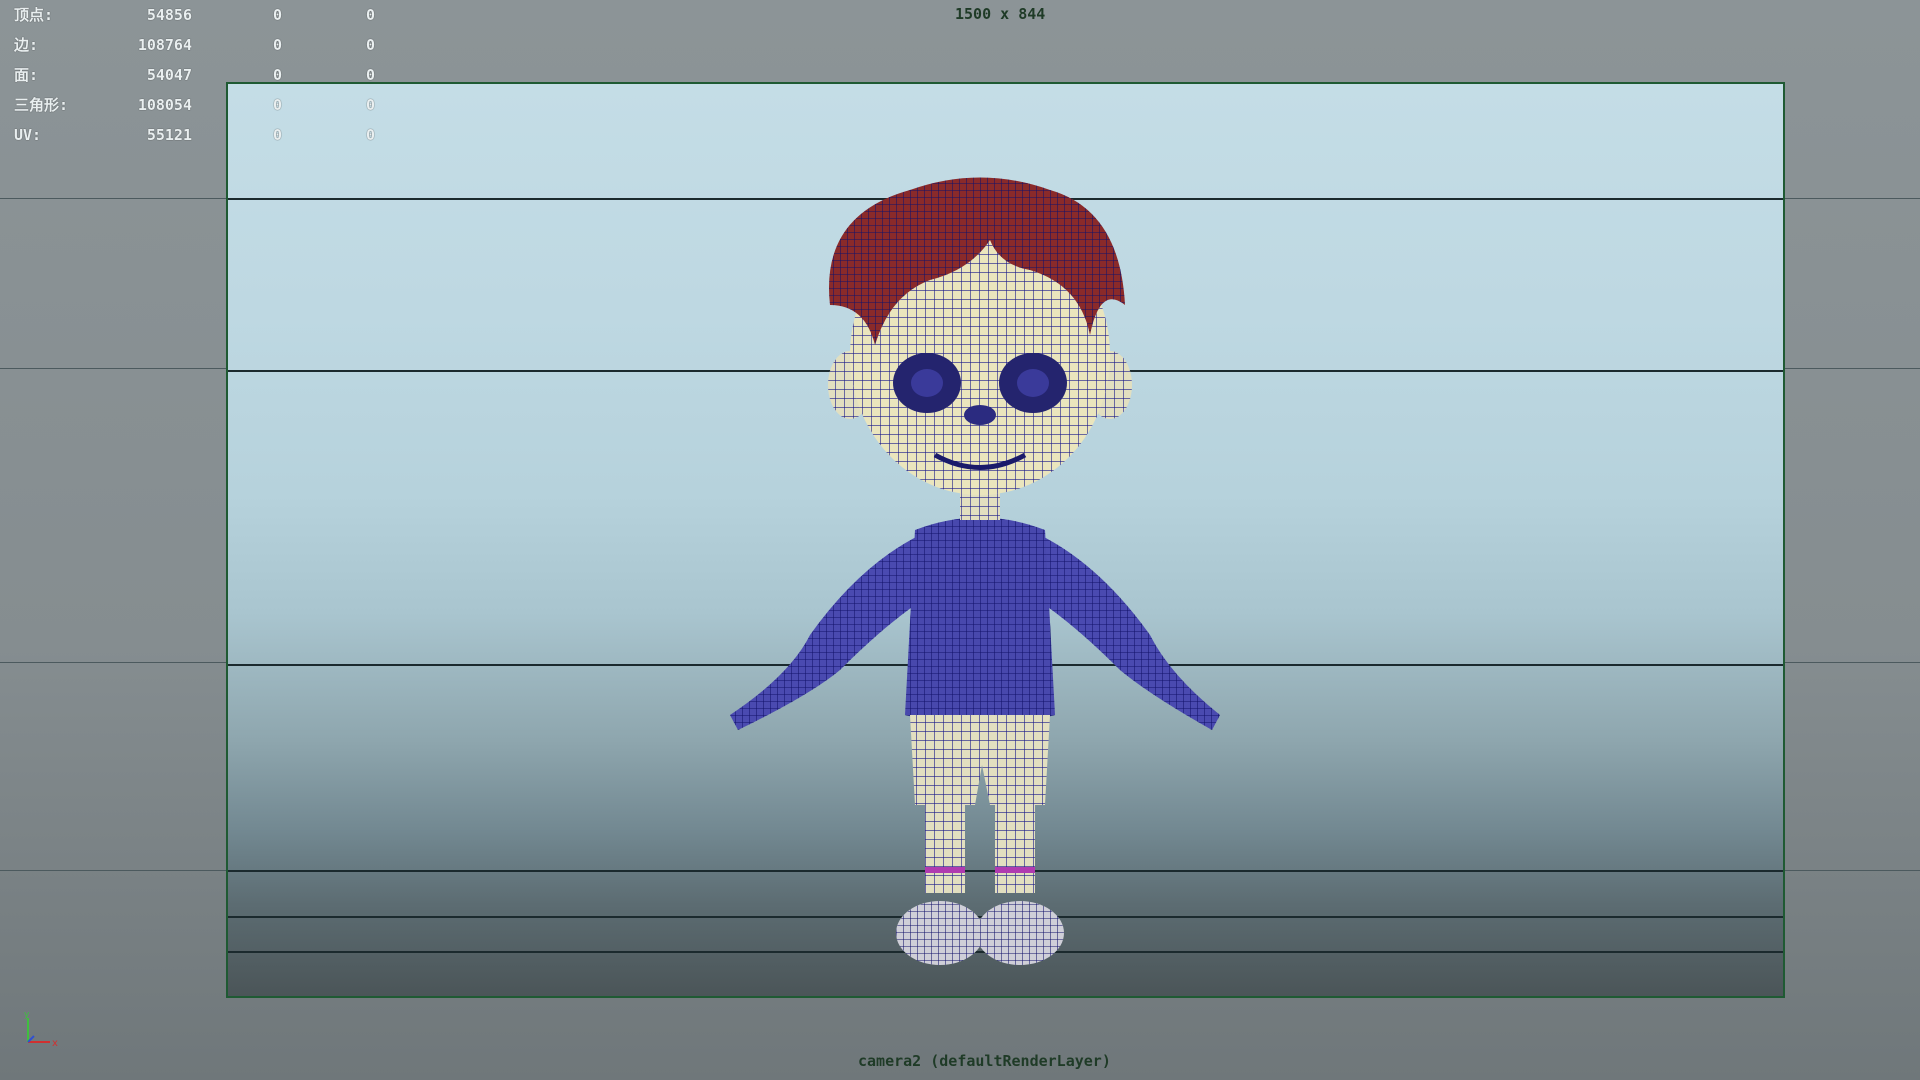  I want to click on hud-row-faces: 面: 54047 0 0, so click(194, 75).